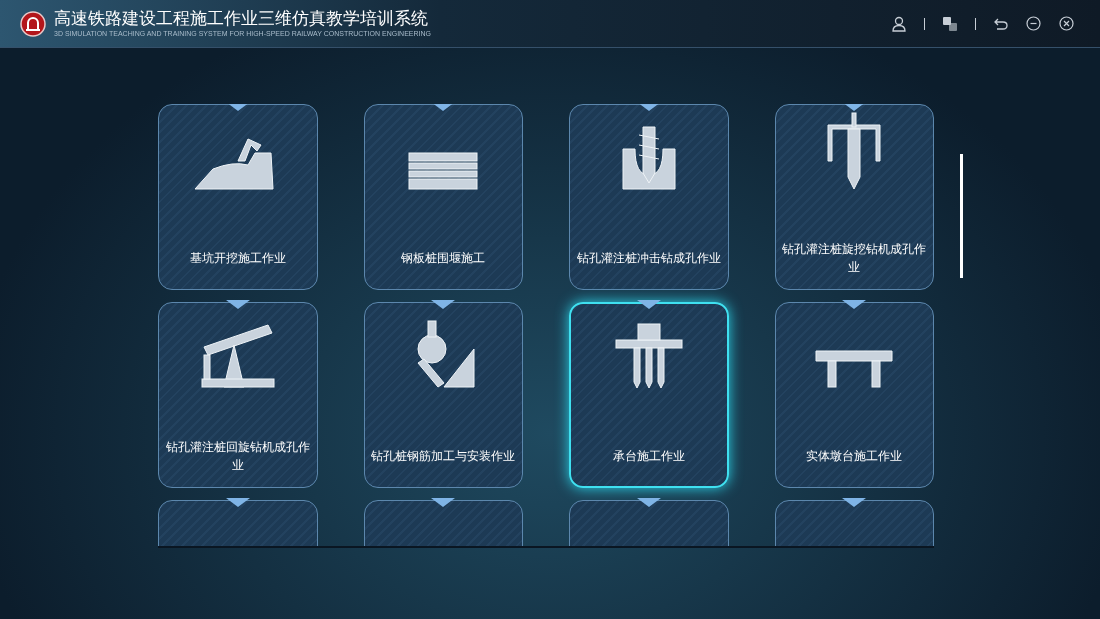 Image resolution: width=1100 pixels, height=619 pixels. Describe the element at coordinates (854, 456) in the screenshot. I see `module-label: 实体墩台施工作业` at that location.